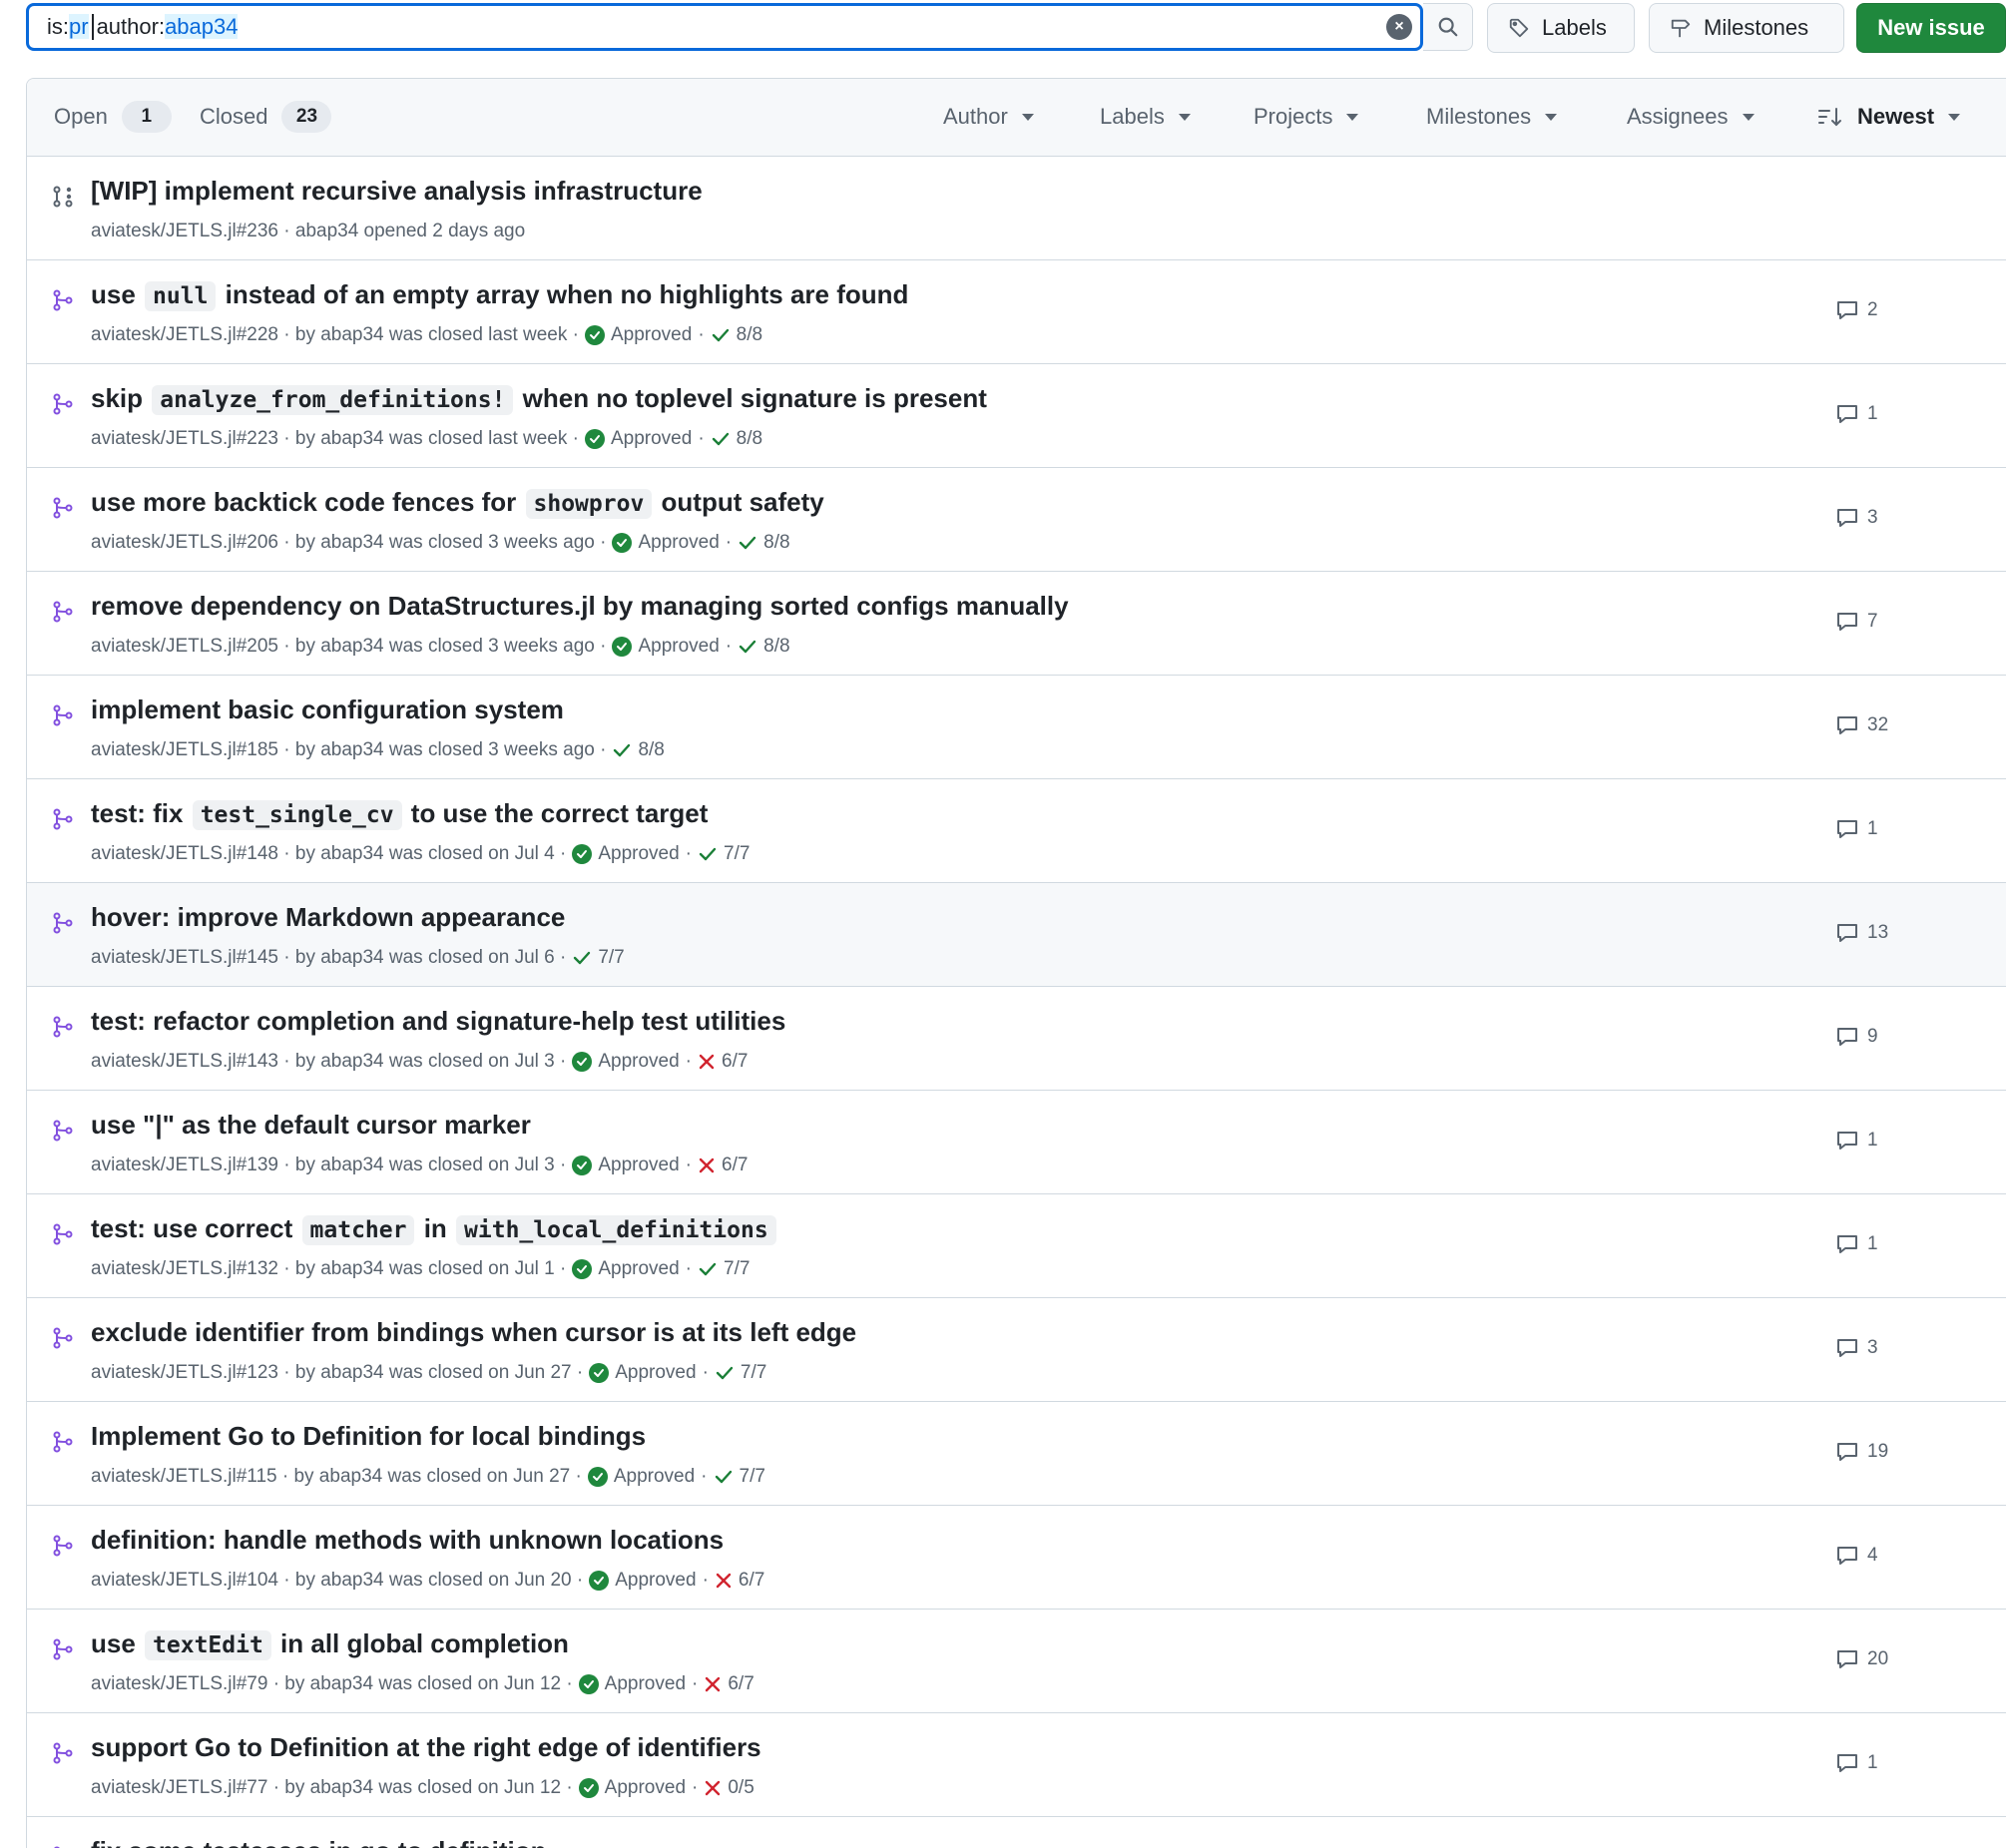  I want to click on closed-filter-tab: Closed 23, so click(266, 117).